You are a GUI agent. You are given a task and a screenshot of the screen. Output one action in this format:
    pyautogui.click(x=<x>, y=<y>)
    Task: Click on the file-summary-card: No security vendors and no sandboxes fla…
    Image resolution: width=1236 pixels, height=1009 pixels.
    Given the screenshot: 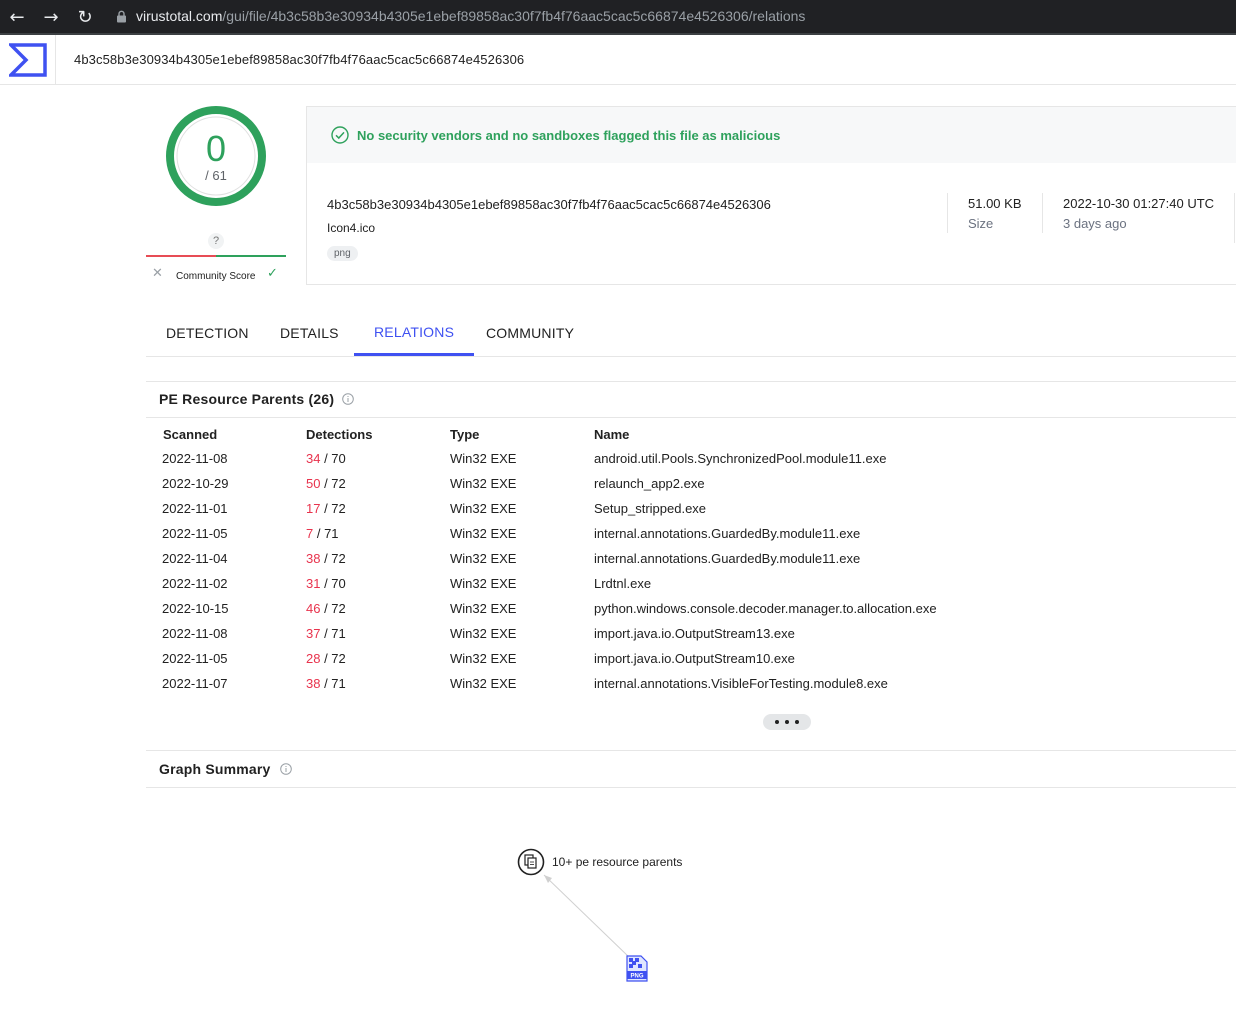 What is the action you would take?
    pyautogui.click(x=771, y=195)
    